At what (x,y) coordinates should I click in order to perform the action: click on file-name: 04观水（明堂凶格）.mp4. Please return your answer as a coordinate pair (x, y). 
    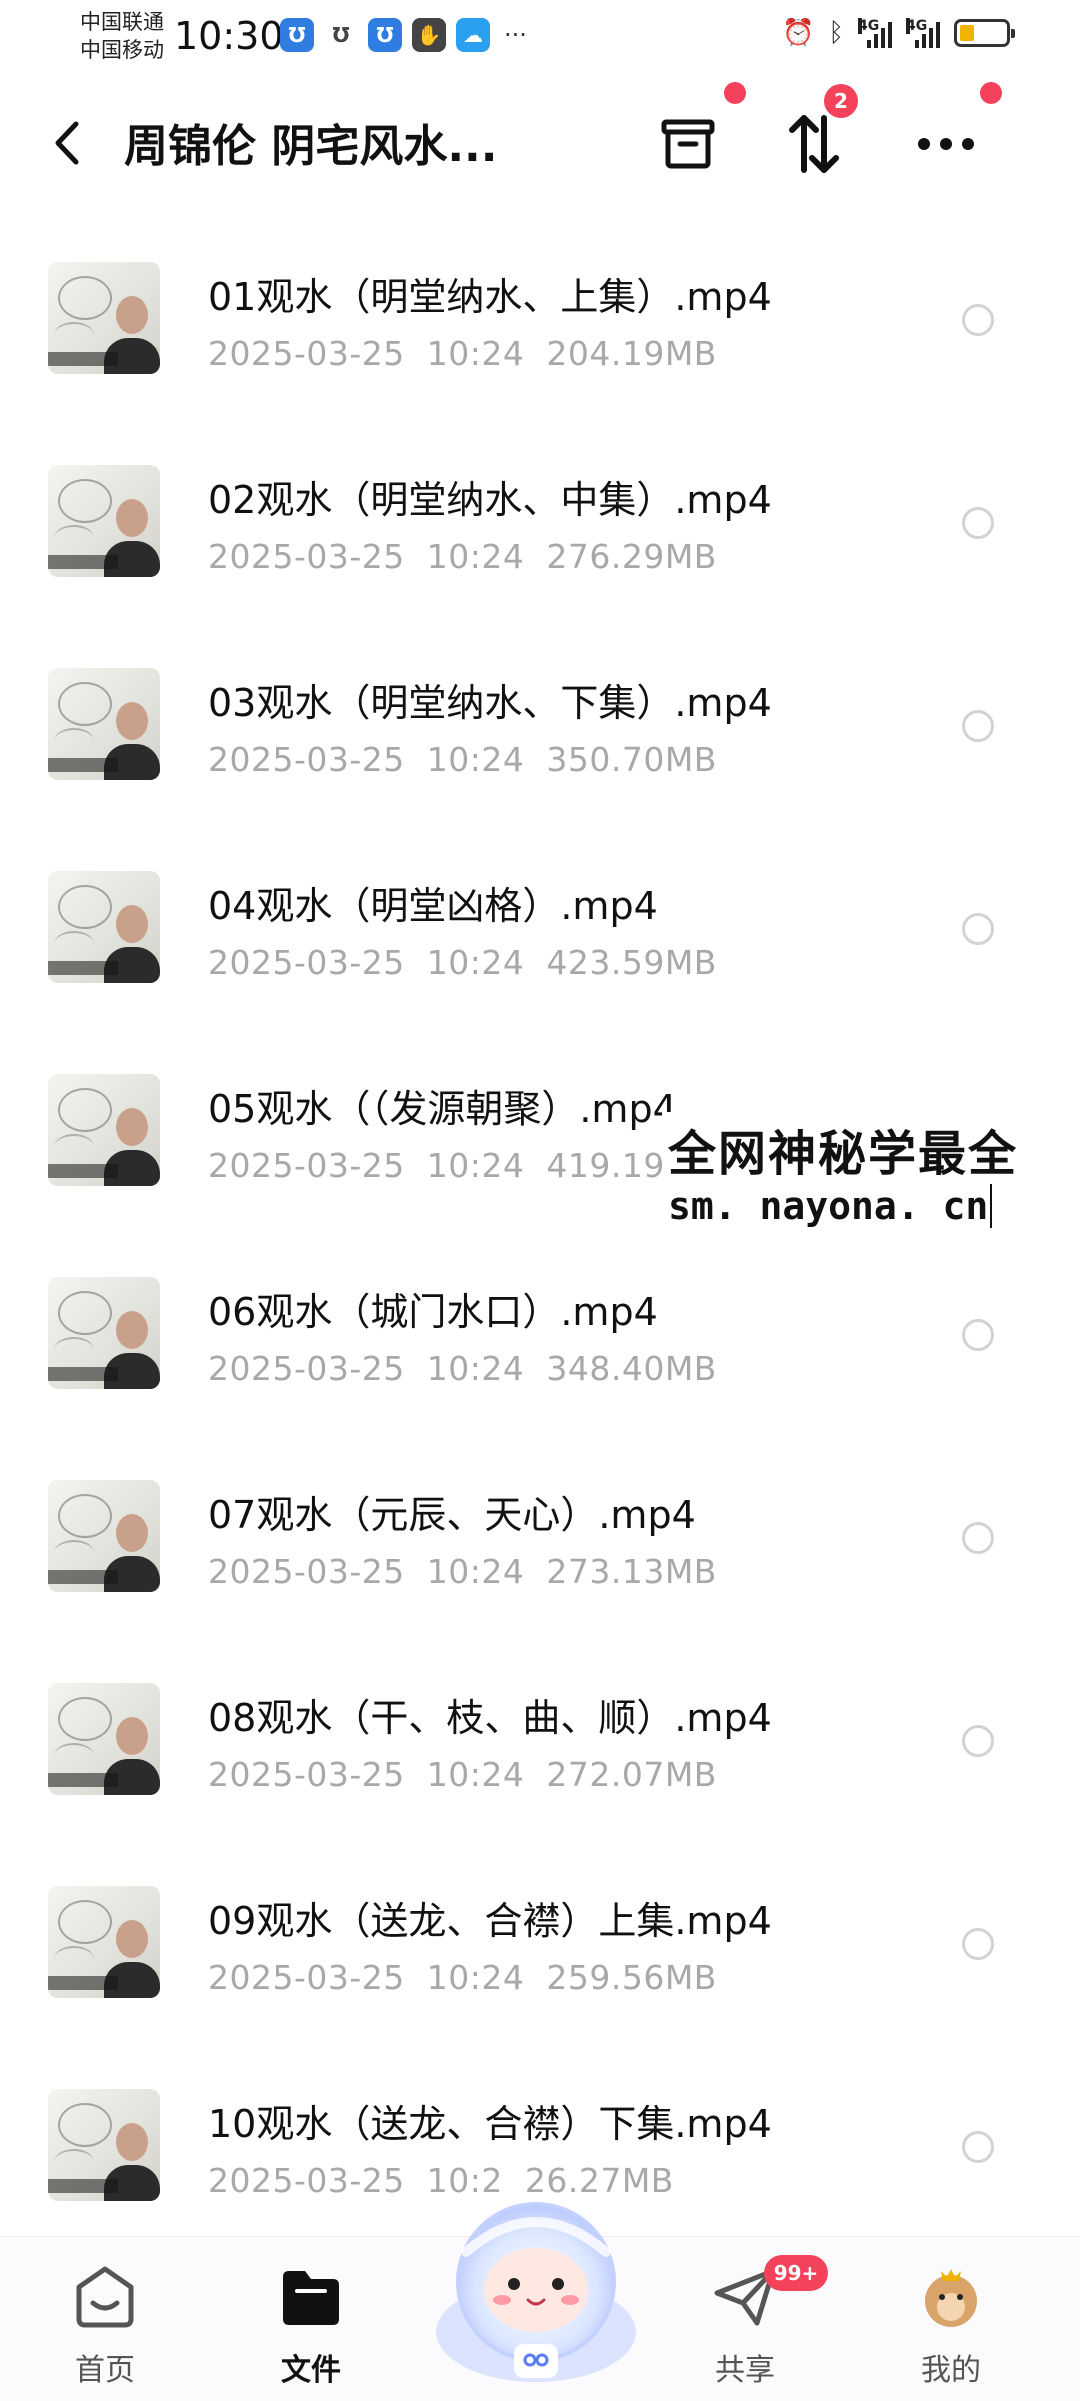
    Looking at the image, I should click on (433, 906).